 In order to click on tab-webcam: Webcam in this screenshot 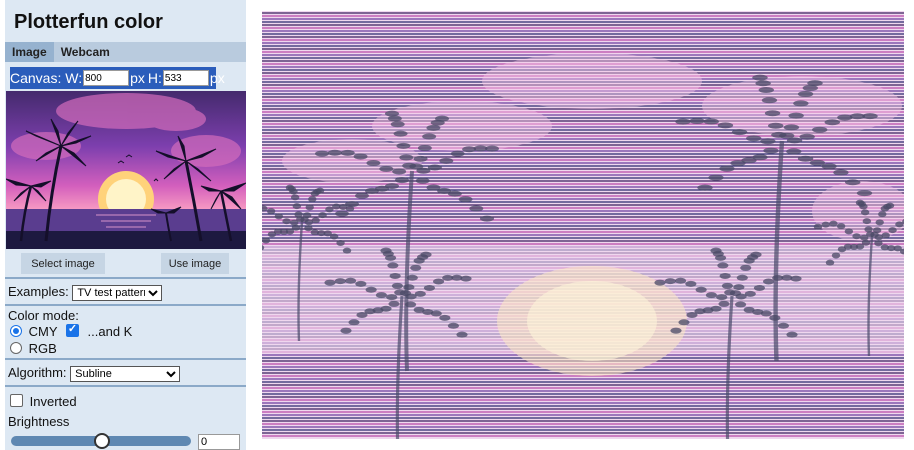, I will do `click(85, 52)`.